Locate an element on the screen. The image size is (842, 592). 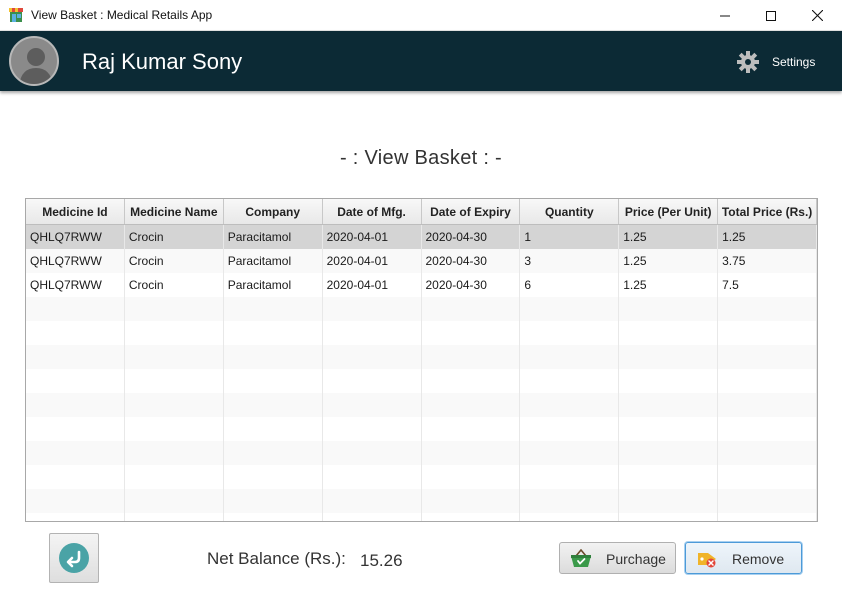
maximize-button is located at coordinates (771, 15).